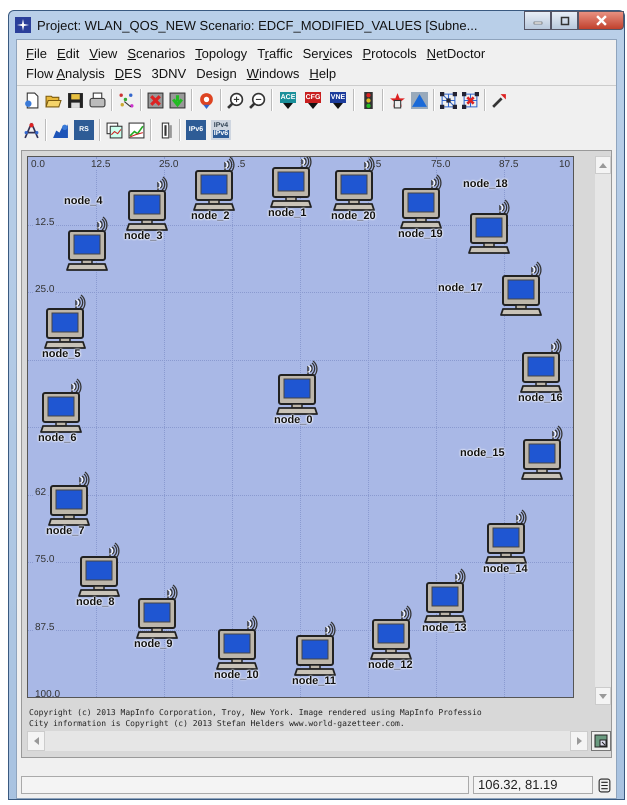 The image size is (627, 805). What do you see at coordinates (565, 164) in the screenshot?
I see `axis-label: 10` at bounding box center [565, 164].